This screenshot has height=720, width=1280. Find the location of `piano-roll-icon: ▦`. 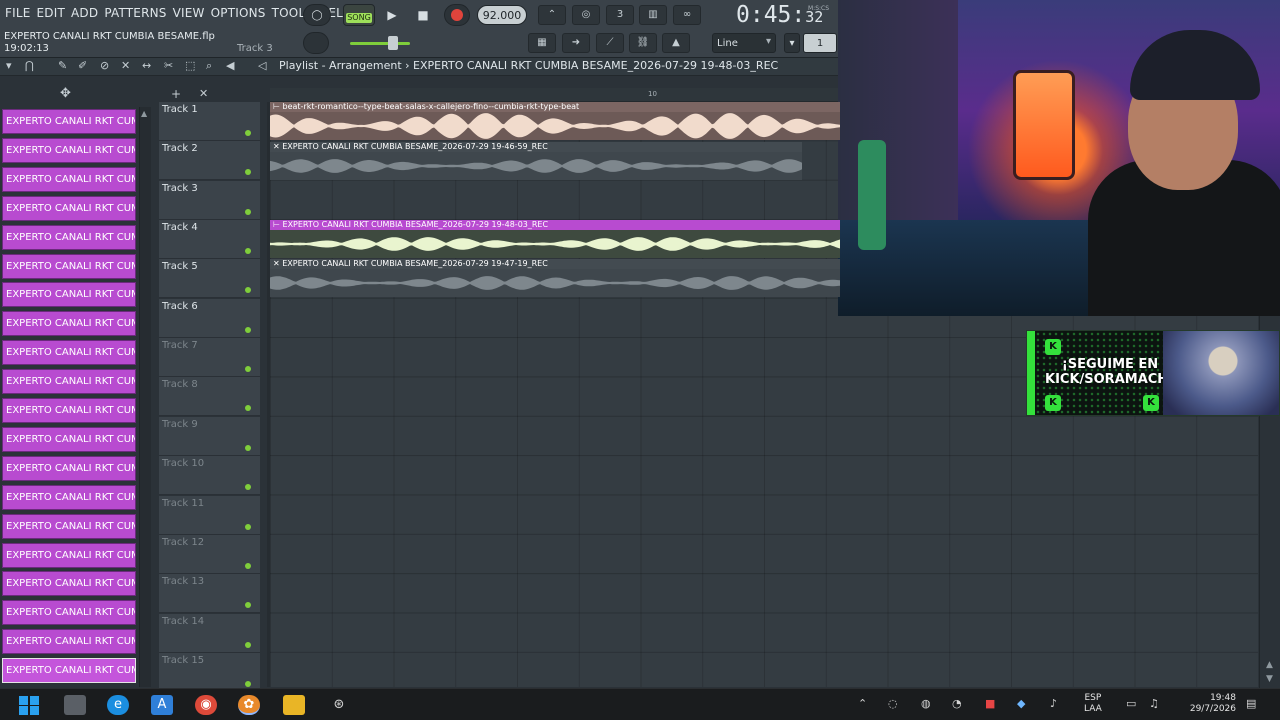

piano-roll-icon: ▦ is located at coordinates (542, 43).